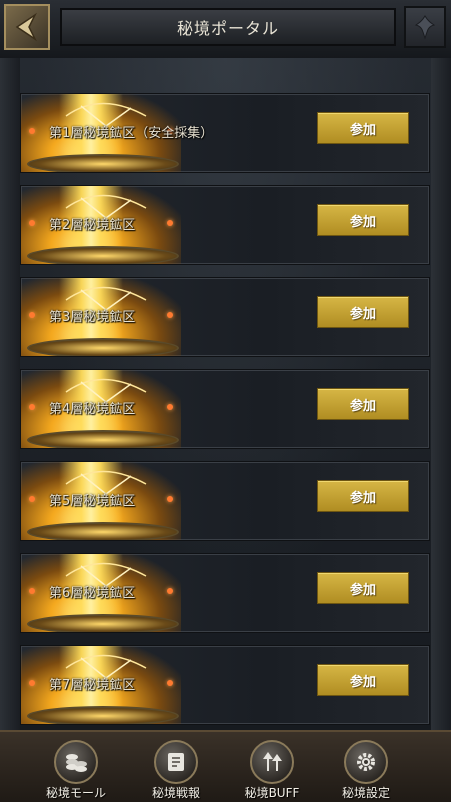  What do you see at coordinates (225, 685) in the screenshot?
I see `level-row-7: 第7層秘境鉱区 参加` at bounding box center [225, 685].